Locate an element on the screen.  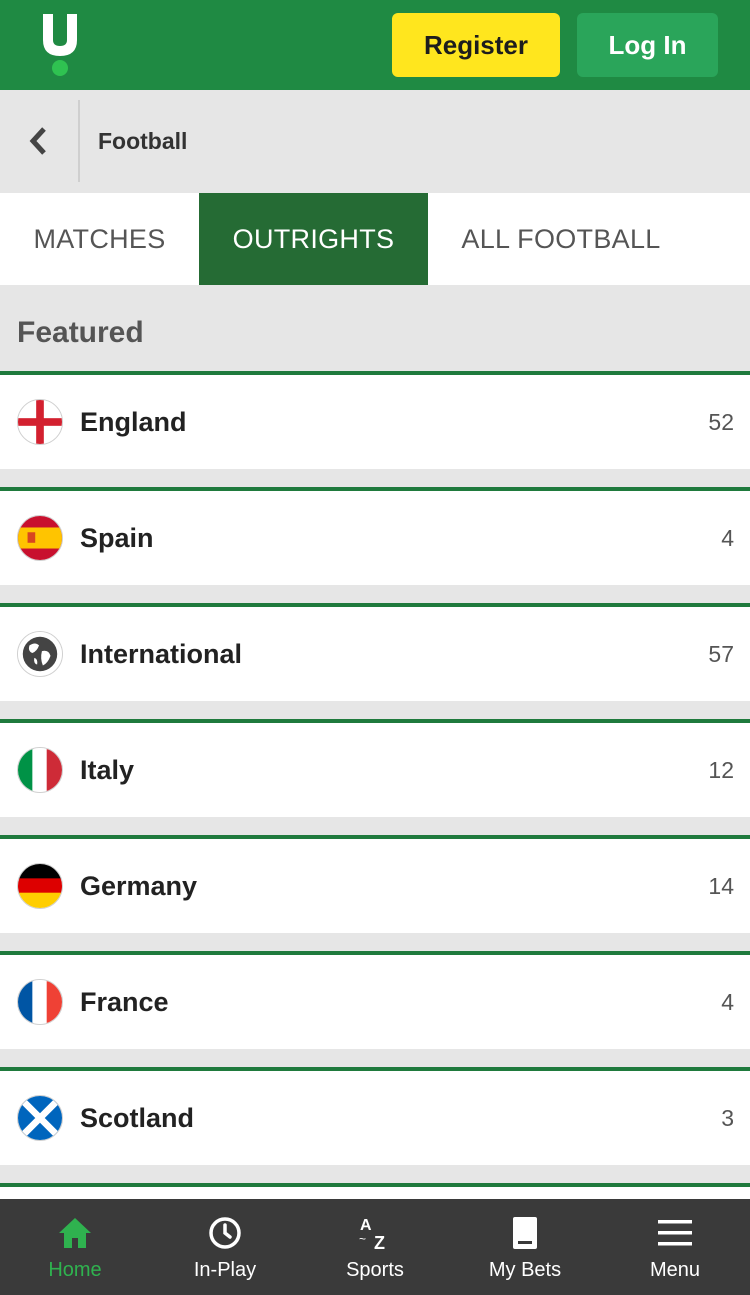
list-item-england: England 52 is located at coordinates (375, 420).